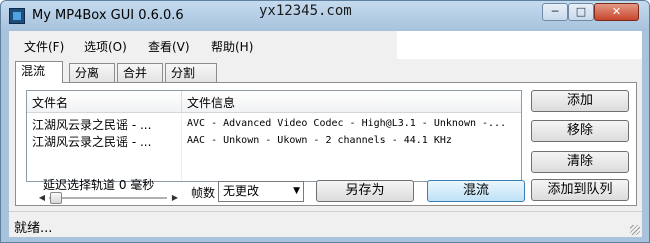 The width and height of the screenshot is (650, 243). I want to click on slider-left-arrow-icon: ◀, so click(42, 198).